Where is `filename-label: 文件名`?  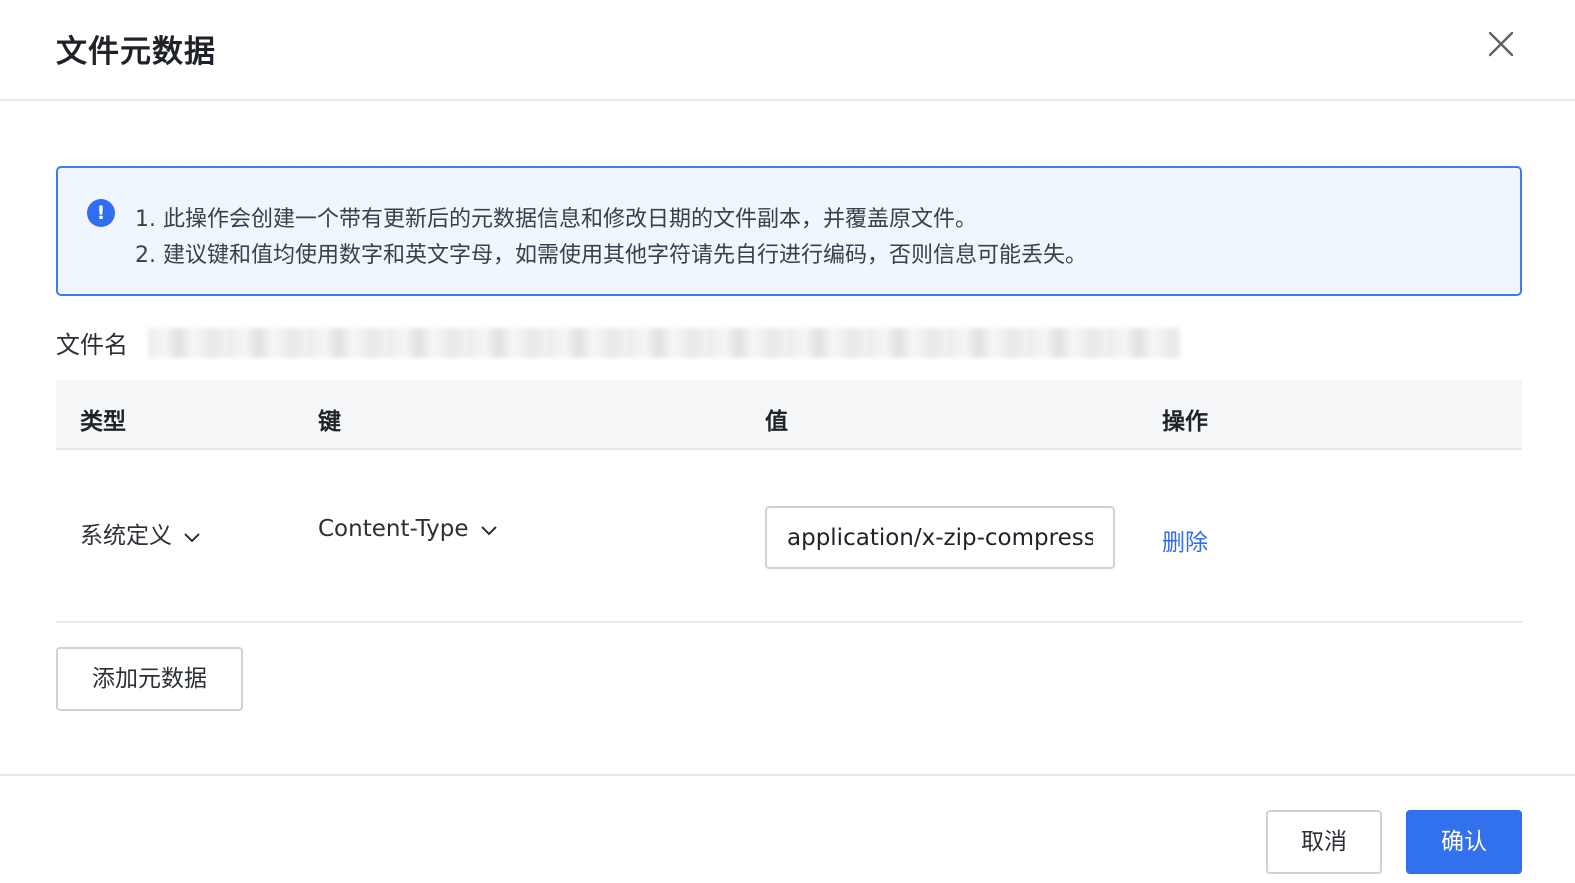
filename-label: 文件名 is located at coordinates (92, 345).